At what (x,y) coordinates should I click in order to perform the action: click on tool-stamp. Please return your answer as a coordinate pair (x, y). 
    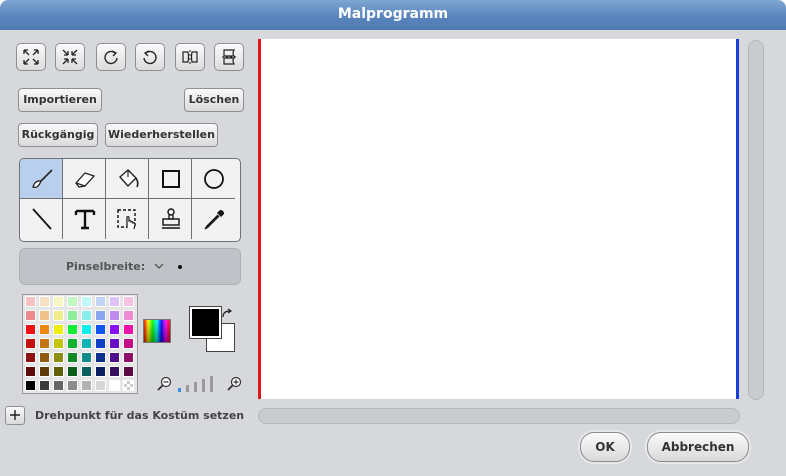
    Looking at the image, I should click on (170, 219).